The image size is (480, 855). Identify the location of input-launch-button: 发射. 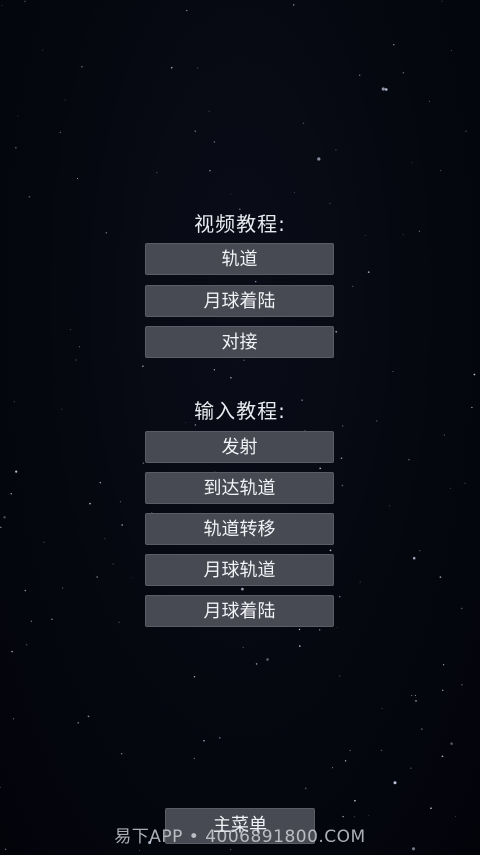
(239, 447).